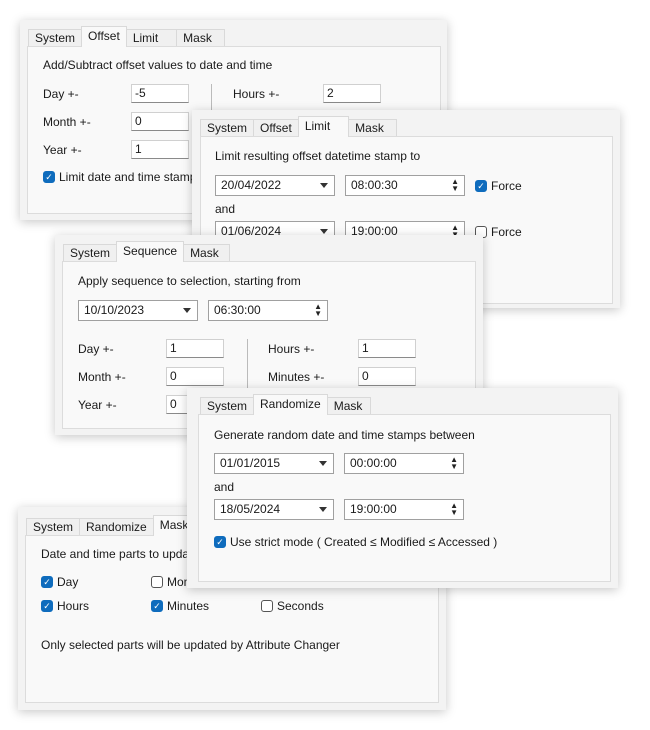 The width and height of the screenshot is (650, 730). I want to click on day-checkbox: ✓ Day, so click(59, 582).